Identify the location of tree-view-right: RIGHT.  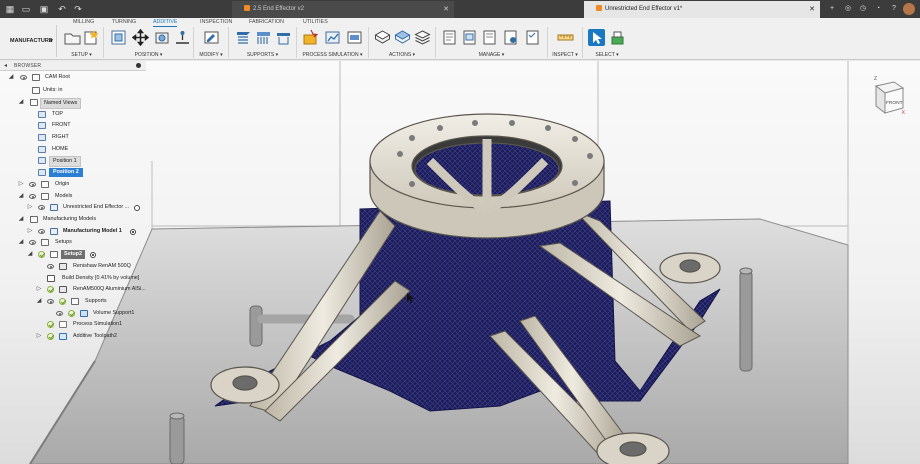
(73, 137).